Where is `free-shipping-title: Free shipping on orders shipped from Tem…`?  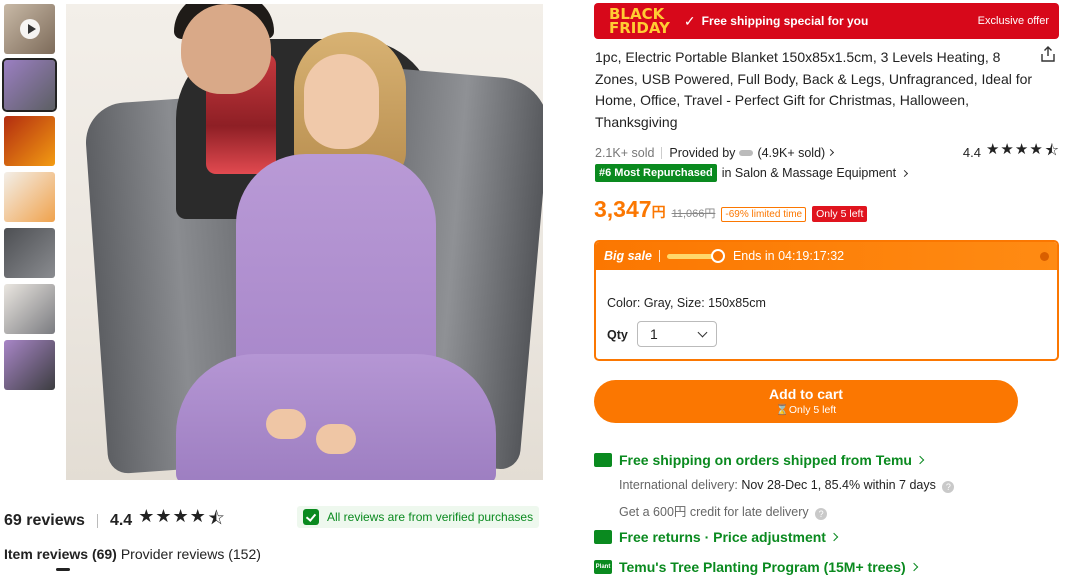
free-shipping-title: Free shipping on orders shipped from Tem… is located at coordinates (765, 460).